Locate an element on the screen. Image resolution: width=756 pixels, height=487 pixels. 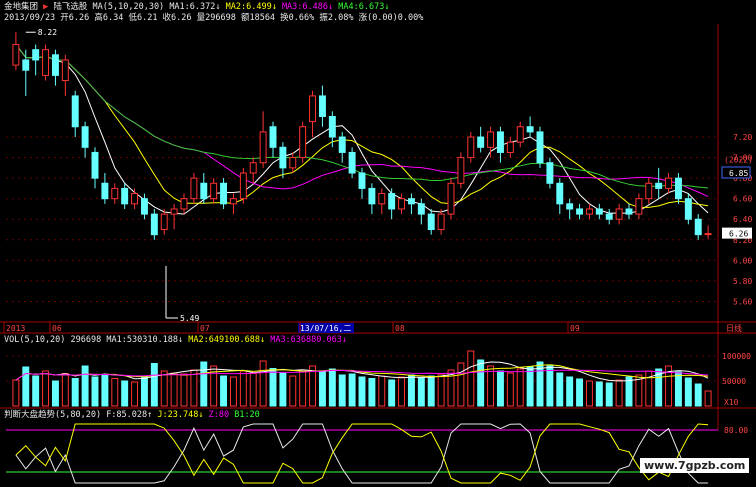
volume-tick-label: 50000 is located at coordinates (734, 381).